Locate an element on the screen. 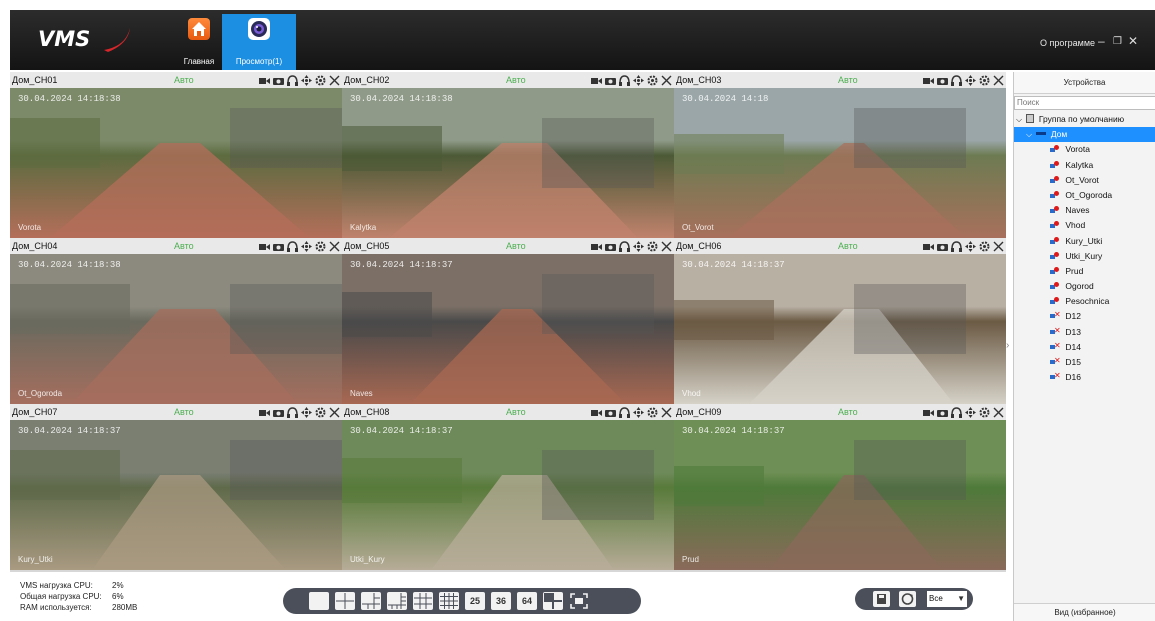 The width and height of the screenshot is (1155, 621). tree-camera: Ogorod is located at coordinates (1084, 286).